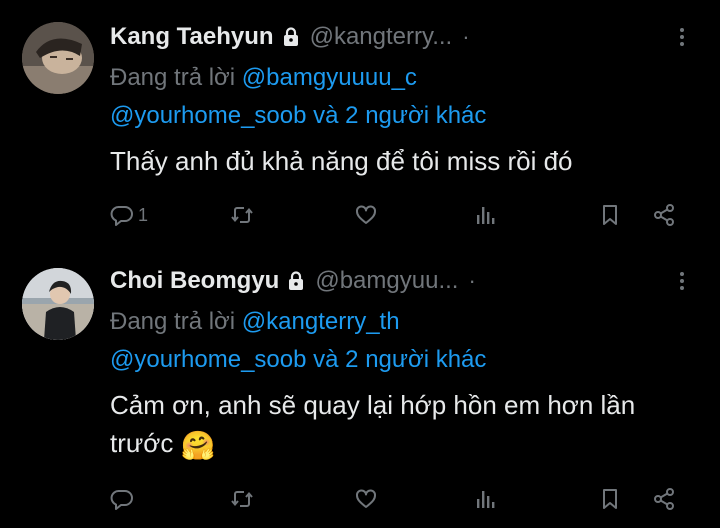  Describe the element at coordinates (341, 161) in the screenshot. I see `tweet-text-content: Thấy anh đủ khả năng để tôi miss rồi đó` at that location.